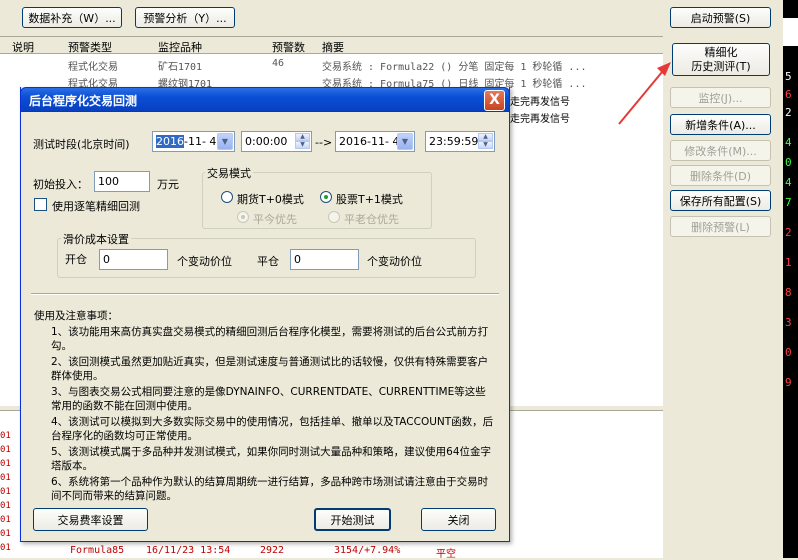 The width and height of the screenshot is (798, 560). Describe the element at coordinates (371, 219) in the screenshot. I see `close-old-first-label: 平老仓优先` at that location.